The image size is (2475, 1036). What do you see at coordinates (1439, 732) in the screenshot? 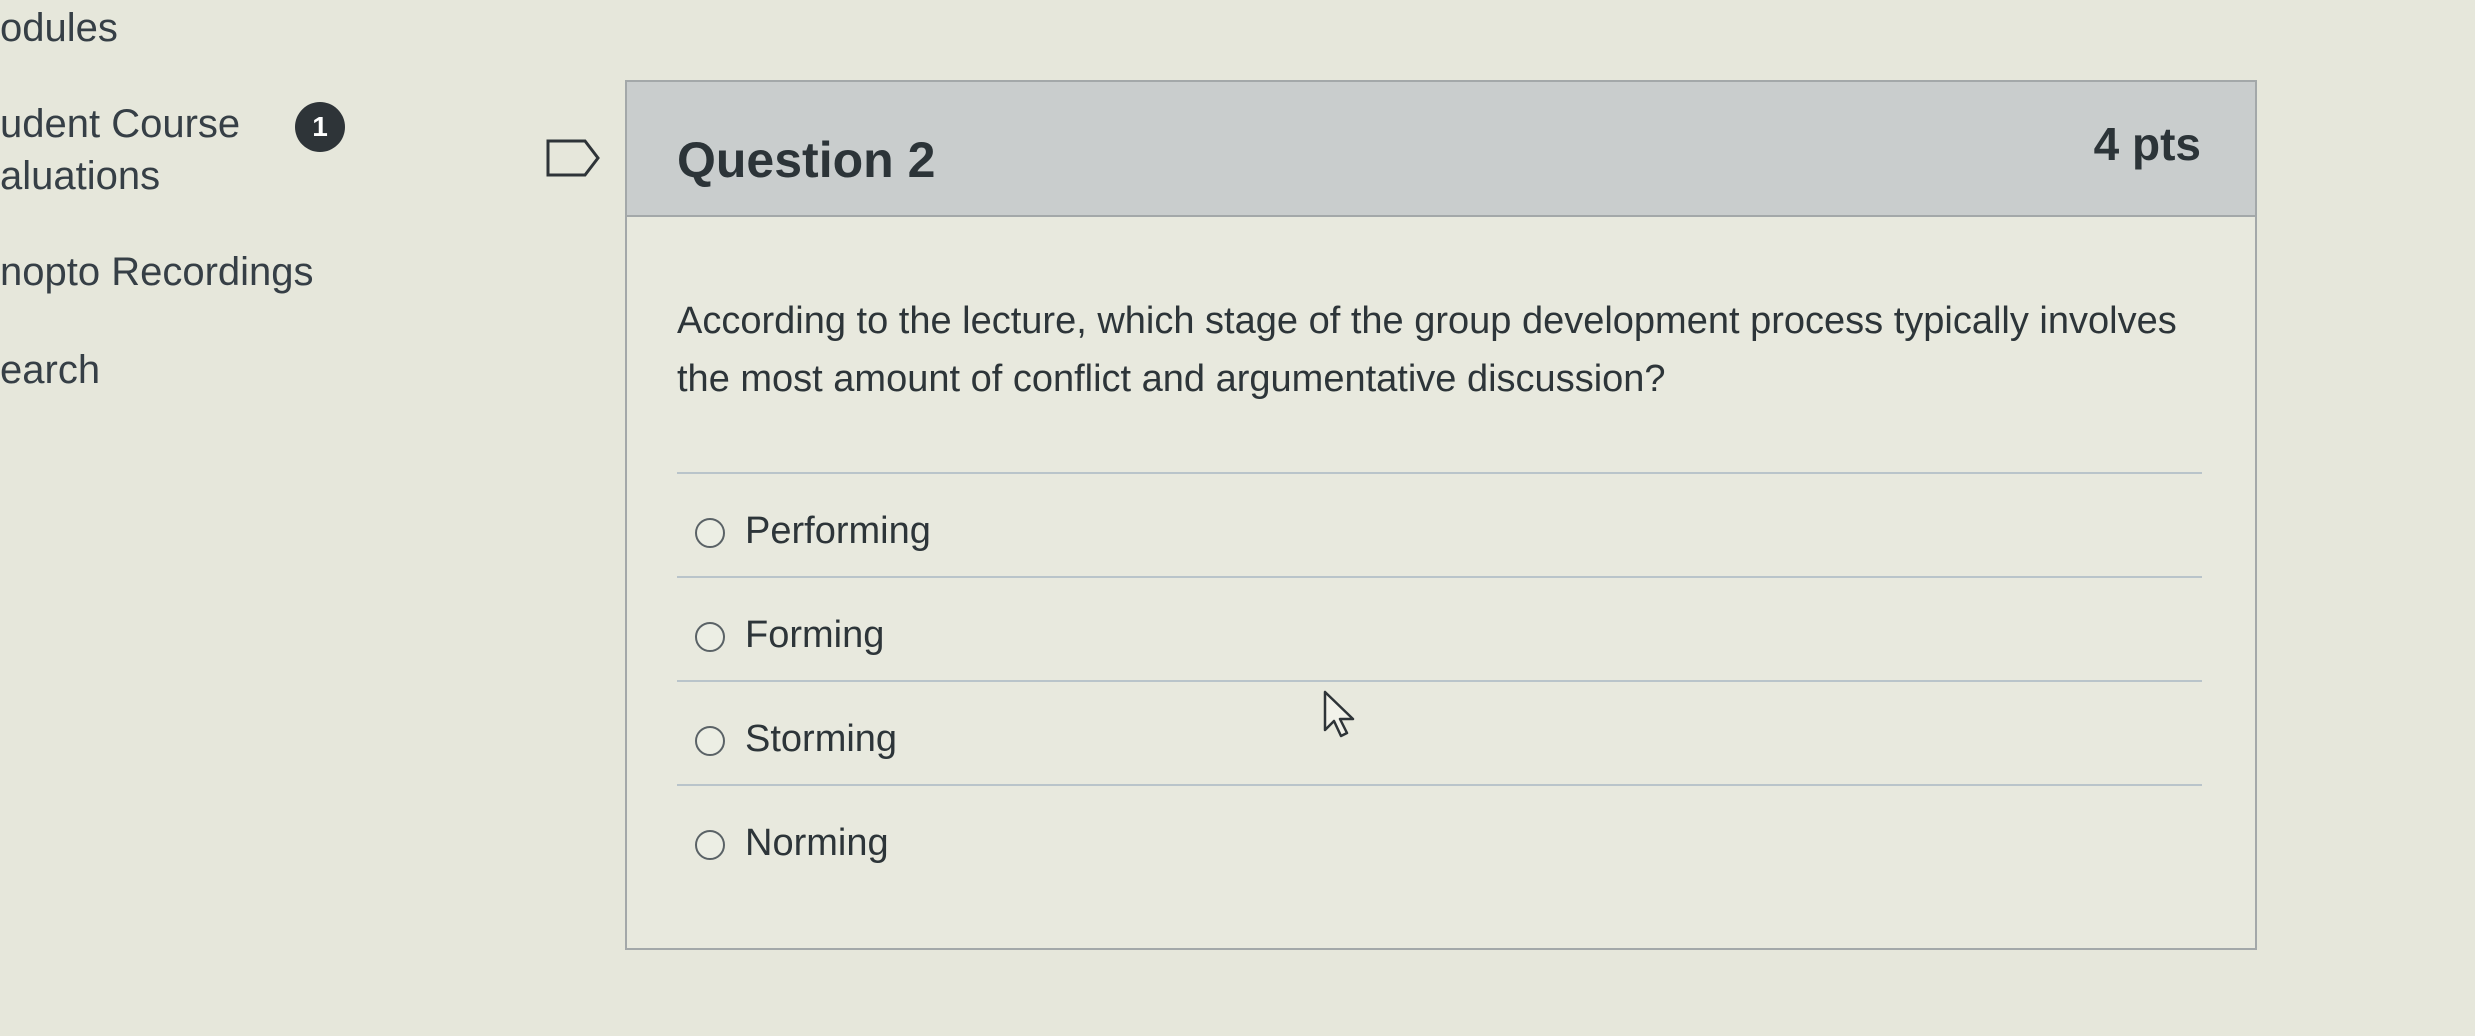
I see `answer-option: Storming` at bounding box center [1439, 732].